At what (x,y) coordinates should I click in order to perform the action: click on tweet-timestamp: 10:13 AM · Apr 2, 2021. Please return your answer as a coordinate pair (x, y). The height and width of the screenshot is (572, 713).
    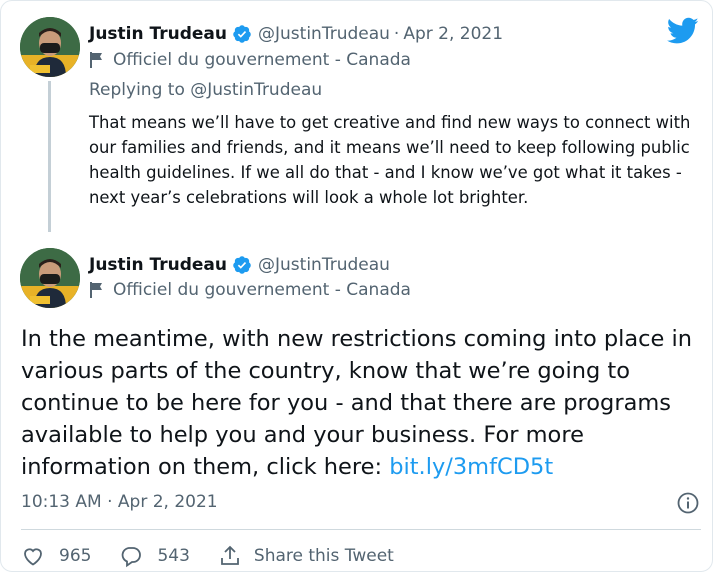
    Looking at the image, I should click on (119, 502).